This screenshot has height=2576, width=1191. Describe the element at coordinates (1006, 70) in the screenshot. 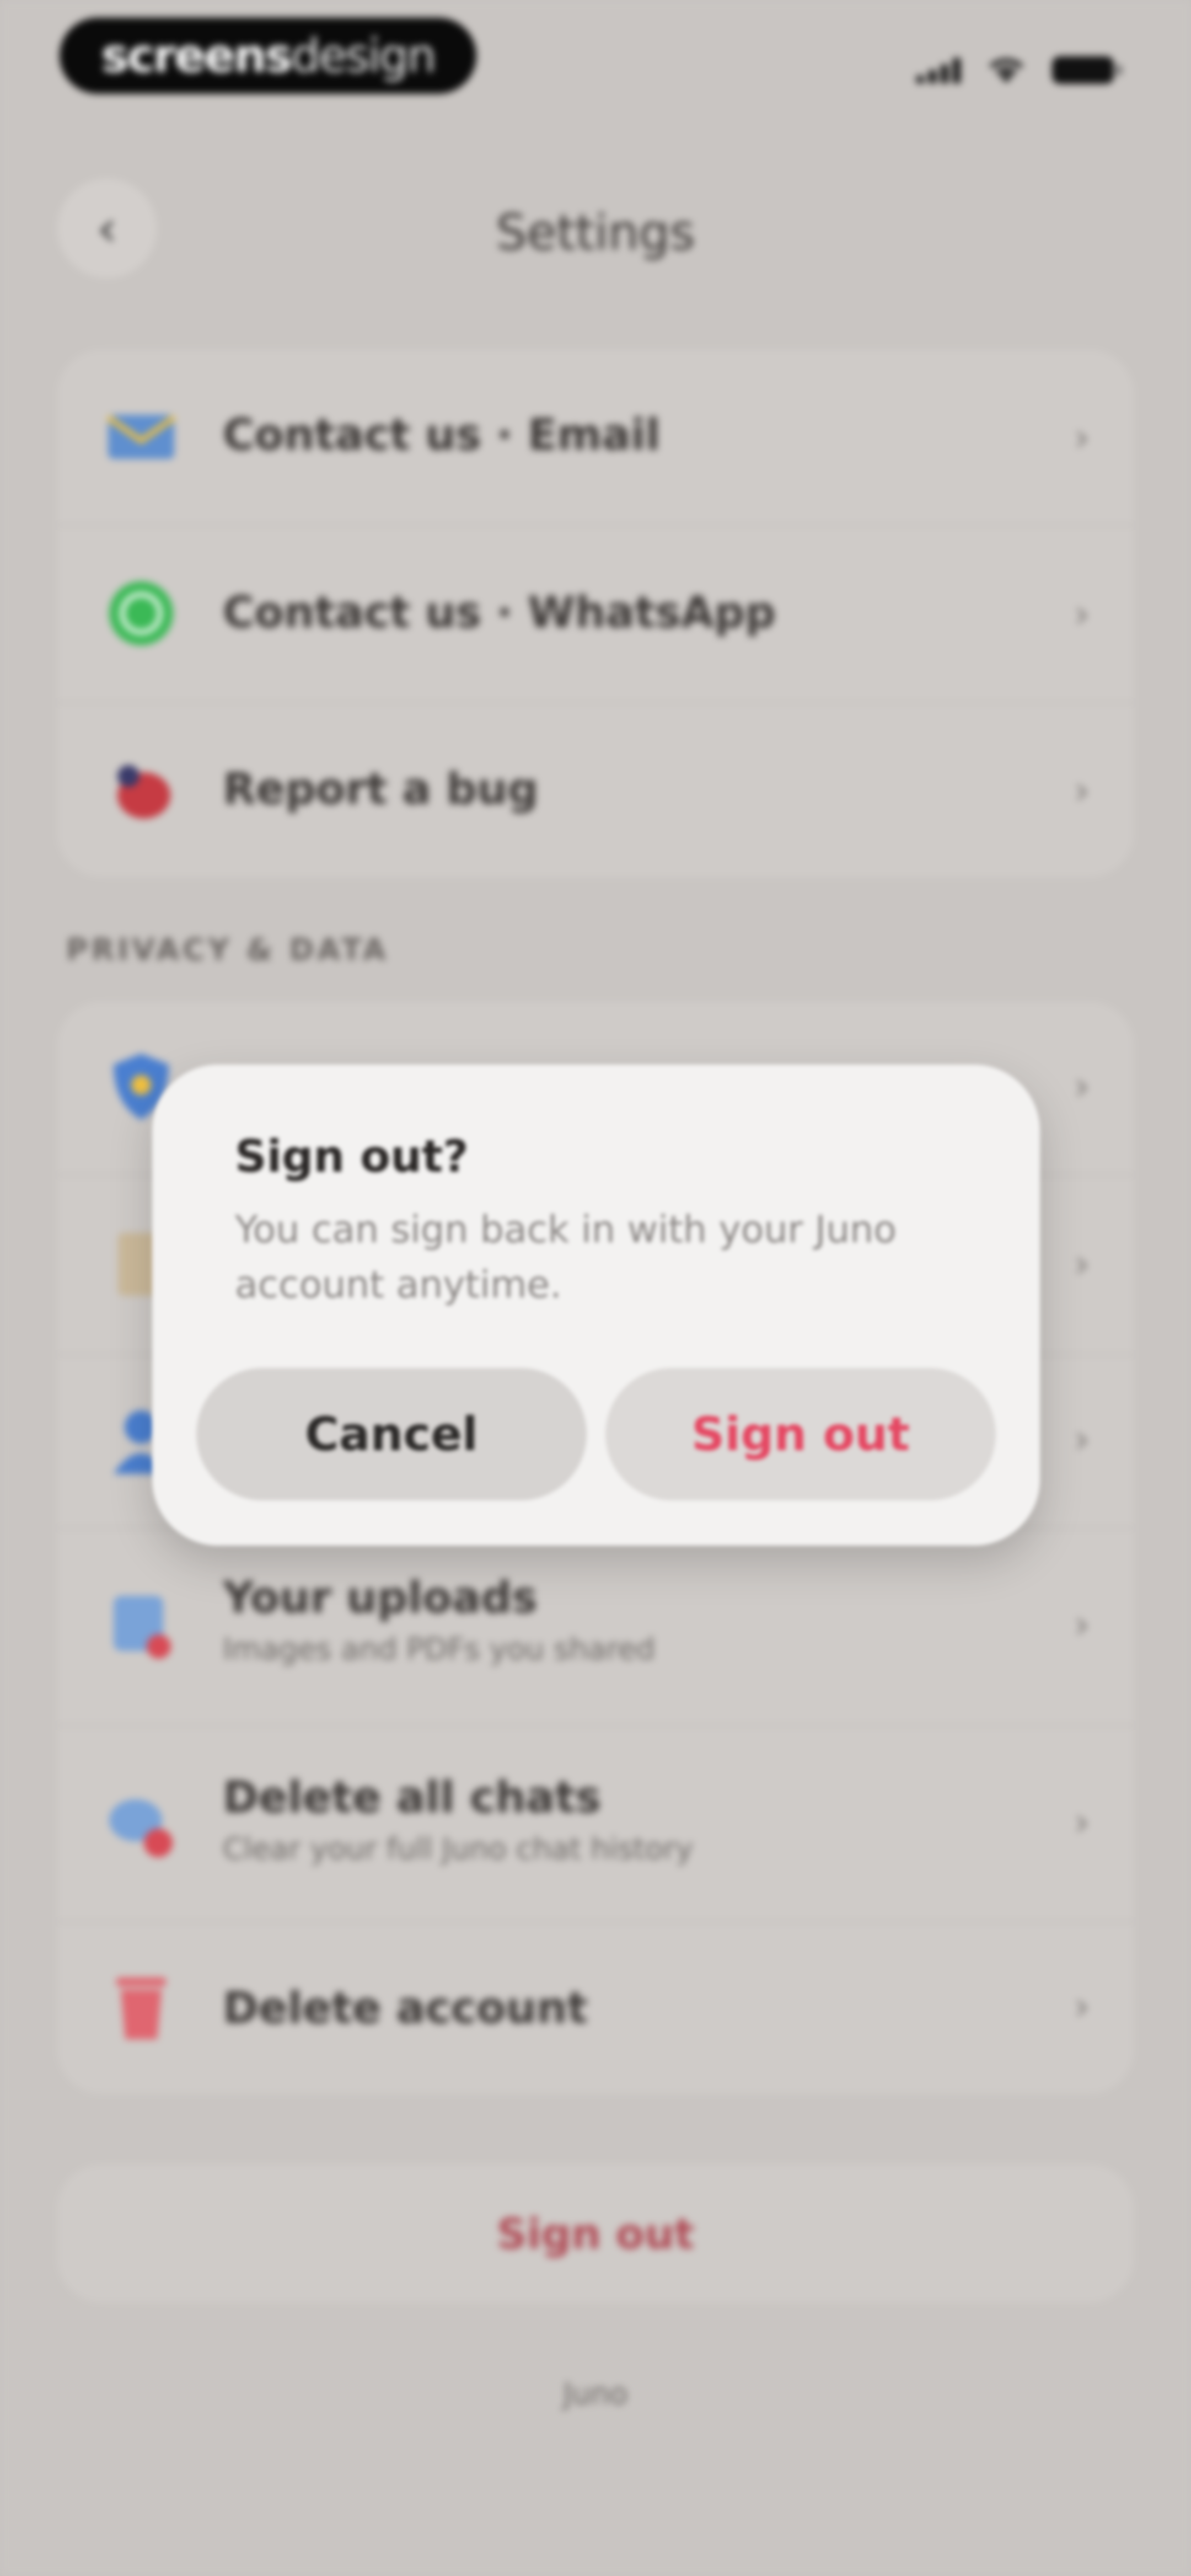

I see `wifi-icon` at that location.